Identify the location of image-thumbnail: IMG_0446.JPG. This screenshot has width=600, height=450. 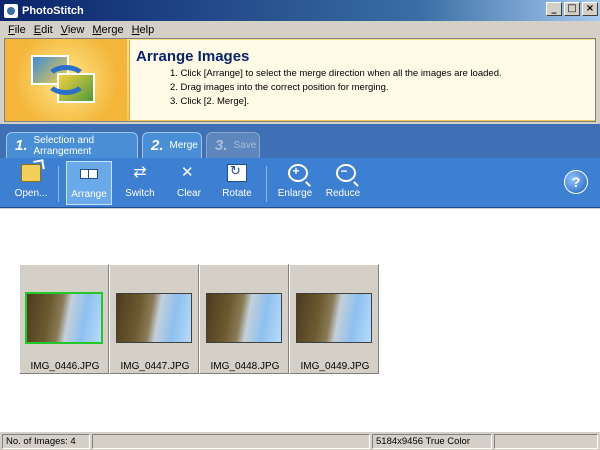
(64, 319).